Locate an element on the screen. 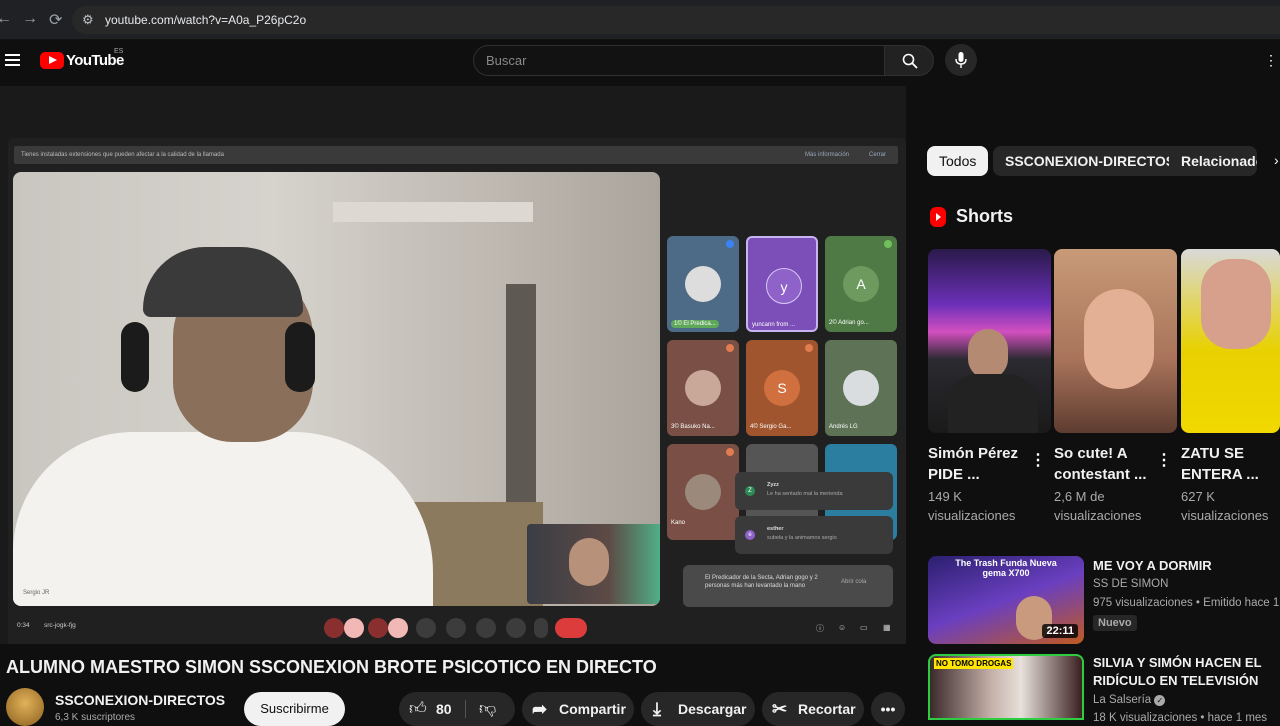  mic-options-icon is located at coordinates (334, 628).